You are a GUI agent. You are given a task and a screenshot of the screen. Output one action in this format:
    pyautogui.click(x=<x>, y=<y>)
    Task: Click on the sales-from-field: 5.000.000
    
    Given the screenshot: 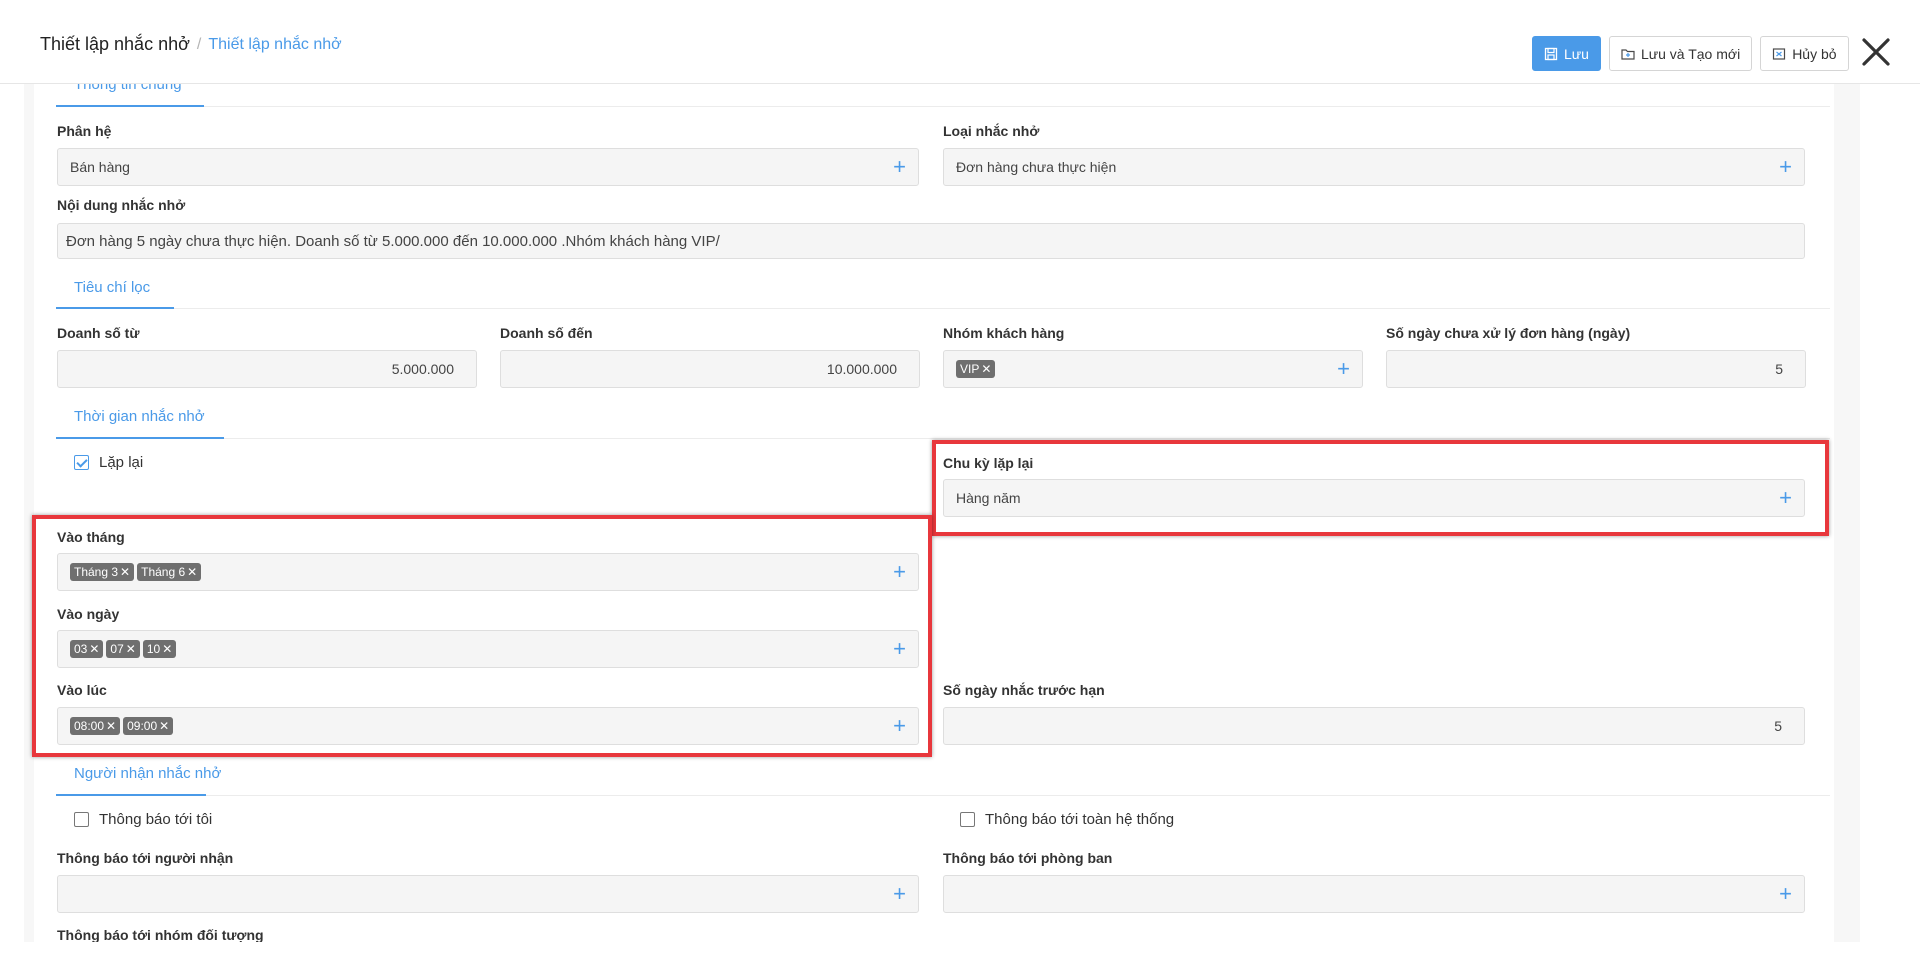 What is the action you would take?
    pyautogui.click(x=267, y=369)
    